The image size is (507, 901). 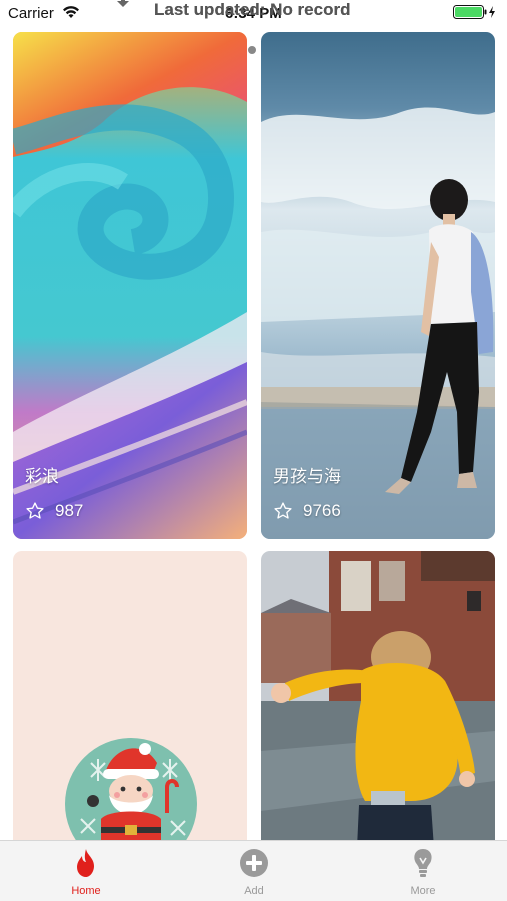 What do you see at coordinates (123, 3) in the screenshot?
I see `refresh-arrow-icon` at bounding box center [123, 3].